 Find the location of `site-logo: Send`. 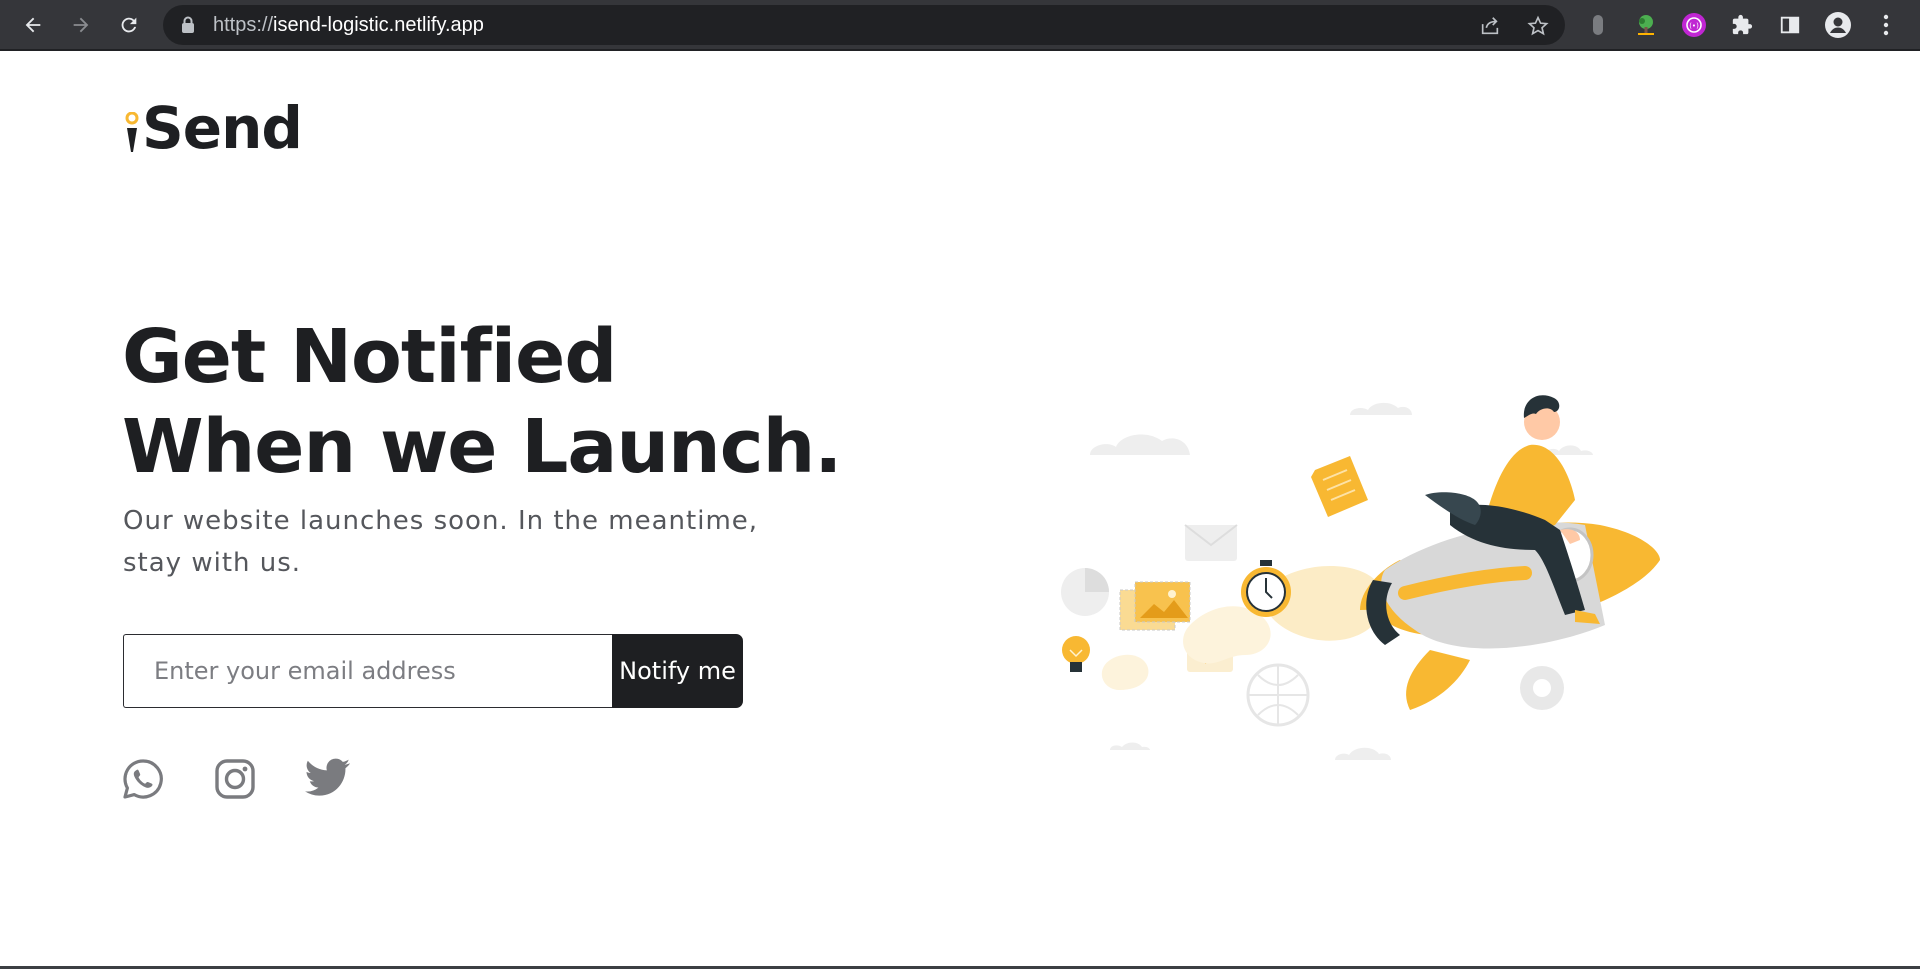

site-logo: Send is located at coordinates (213, 128).